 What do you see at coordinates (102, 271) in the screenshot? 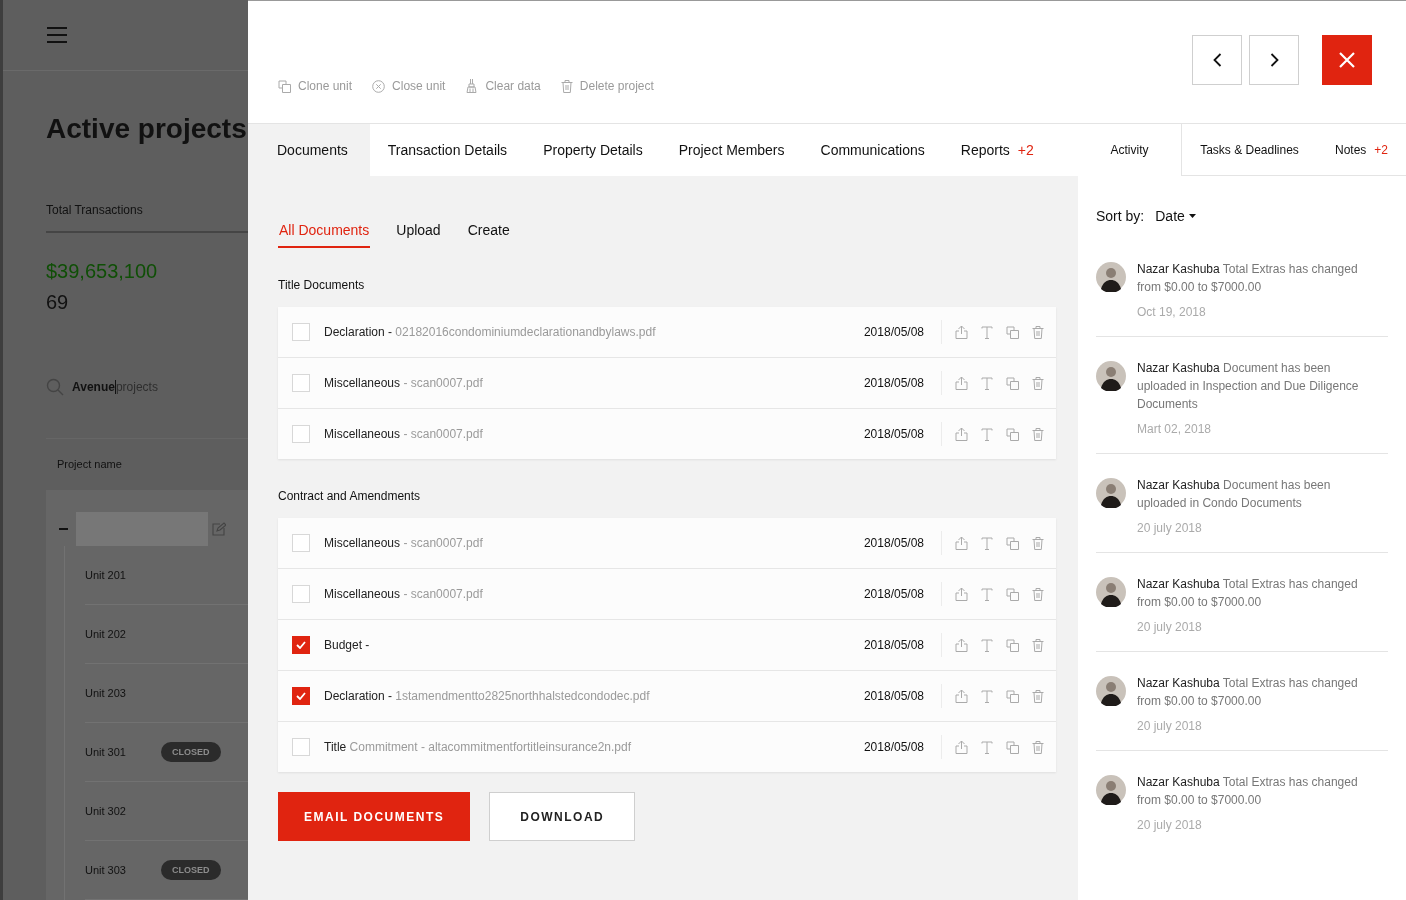
I see `total-amount: $39,653,100` at bounding box center [102, 271].